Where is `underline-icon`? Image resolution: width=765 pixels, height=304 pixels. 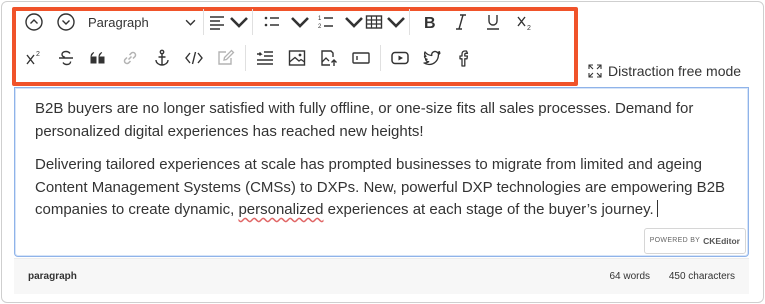
underline-icon is located at coordinates (493, 22).